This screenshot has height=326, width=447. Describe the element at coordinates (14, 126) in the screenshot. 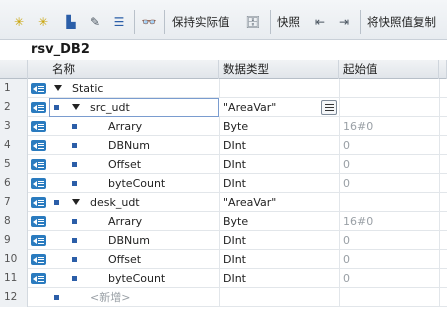

I see `row-number: 3` at that location.